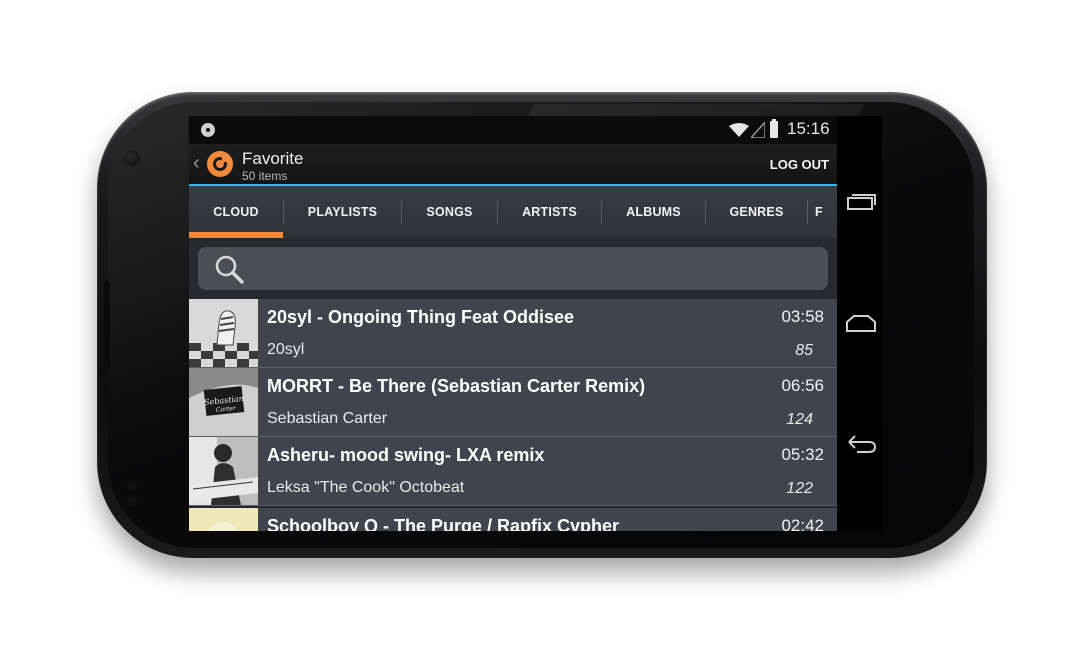  Describe the element at coordinates (208, 130) in the screenshot. I see `music-app-notification-icon` at that location.